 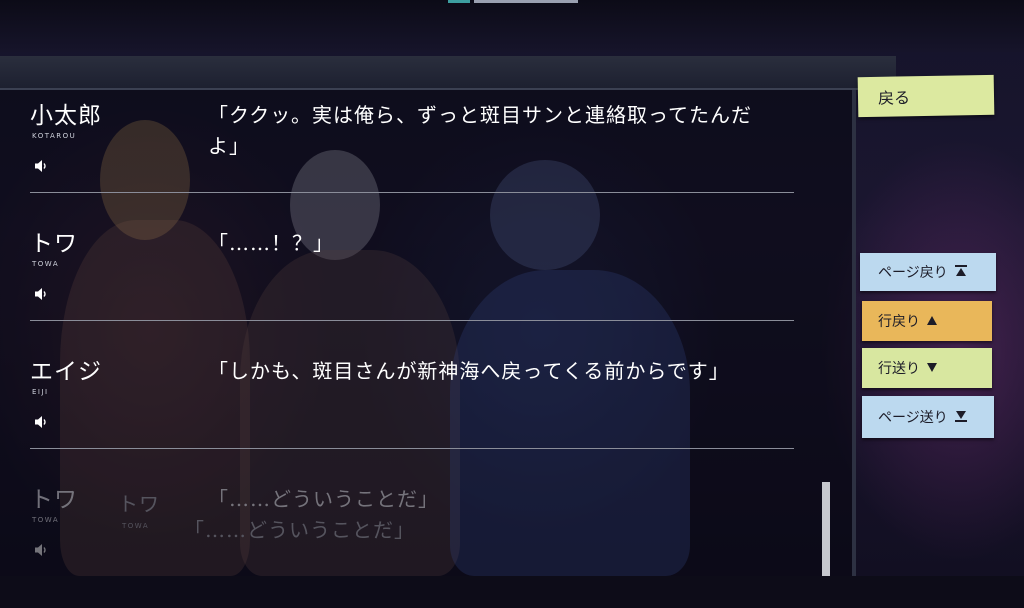 What do you see at coordinates (469, 371) in the screenshot?
I see `dialogue-text: 「しかも、斑目さんが新神海へ戻ってくる前からです」` at bounding box center [469, 371].